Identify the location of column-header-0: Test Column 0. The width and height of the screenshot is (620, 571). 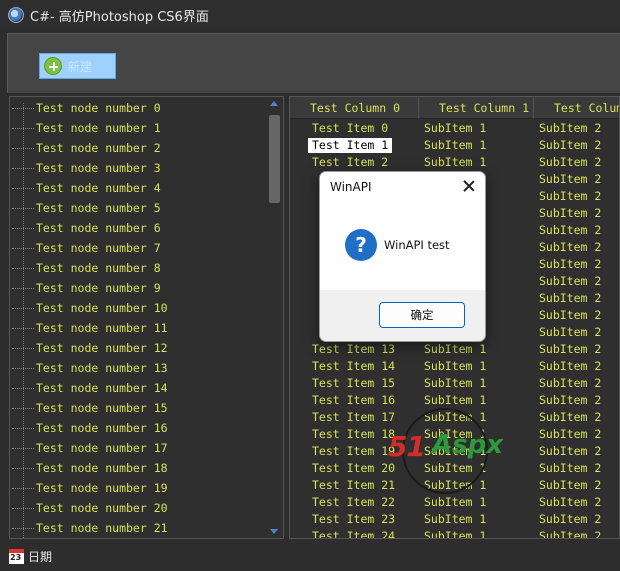
(354, 108).